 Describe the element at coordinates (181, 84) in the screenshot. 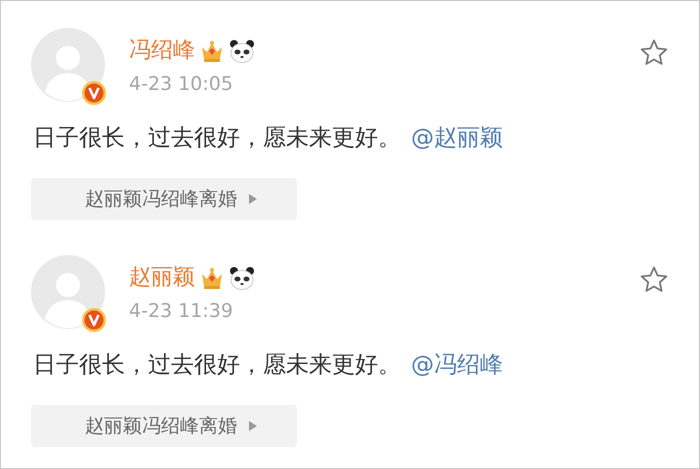

I see `post-time: 4-23 10:05` at that location.